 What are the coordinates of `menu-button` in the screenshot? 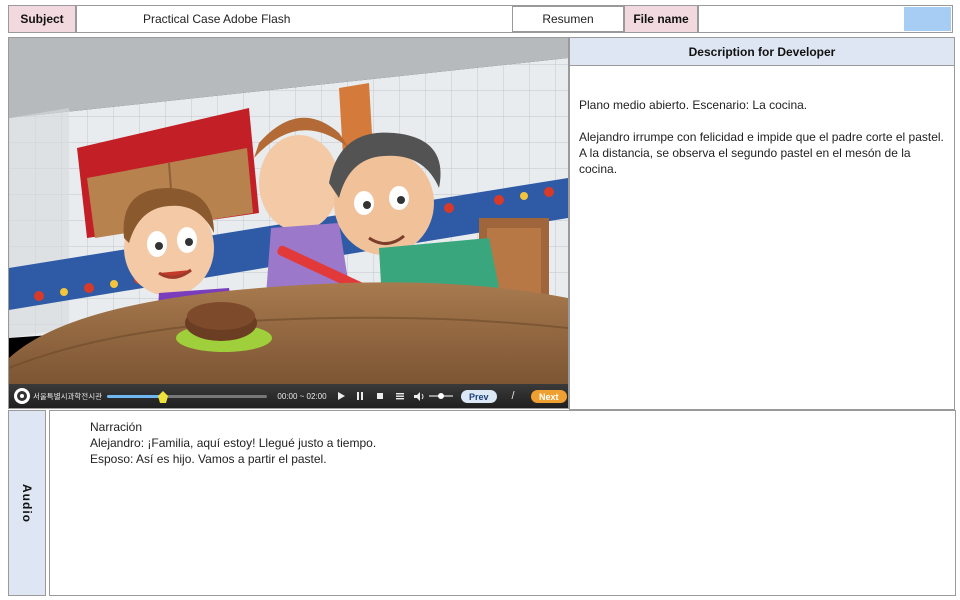 It's located at (400, 396).